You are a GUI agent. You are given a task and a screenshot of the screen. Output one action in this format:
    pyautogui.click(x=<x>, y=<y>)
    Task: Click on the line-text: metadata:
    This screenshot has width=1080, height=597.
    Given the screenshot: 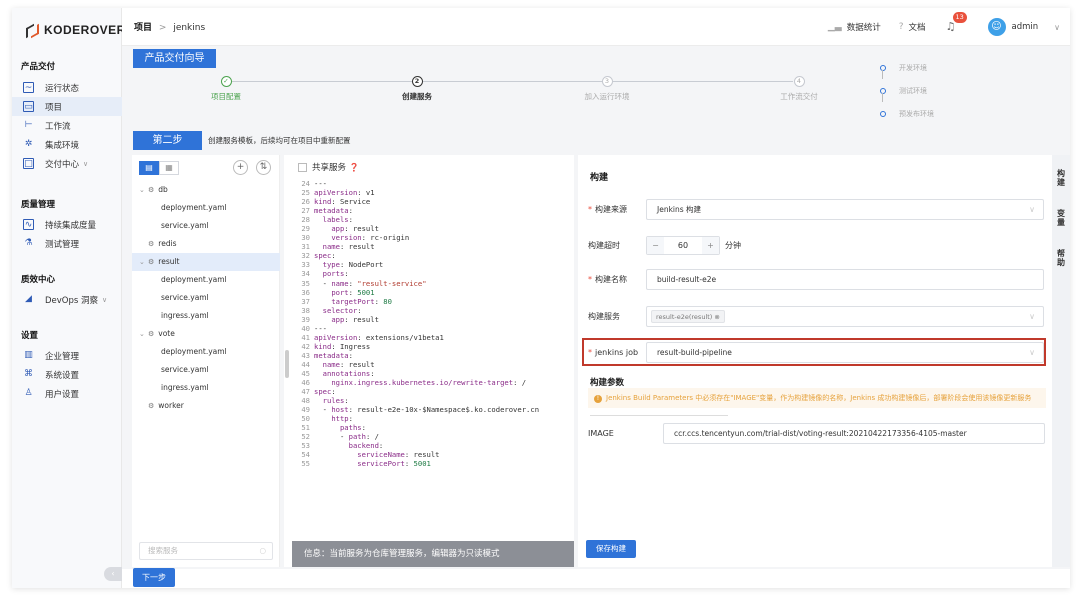 What is the action you would take?
    pyautogui.click(x=333, y=211)
    